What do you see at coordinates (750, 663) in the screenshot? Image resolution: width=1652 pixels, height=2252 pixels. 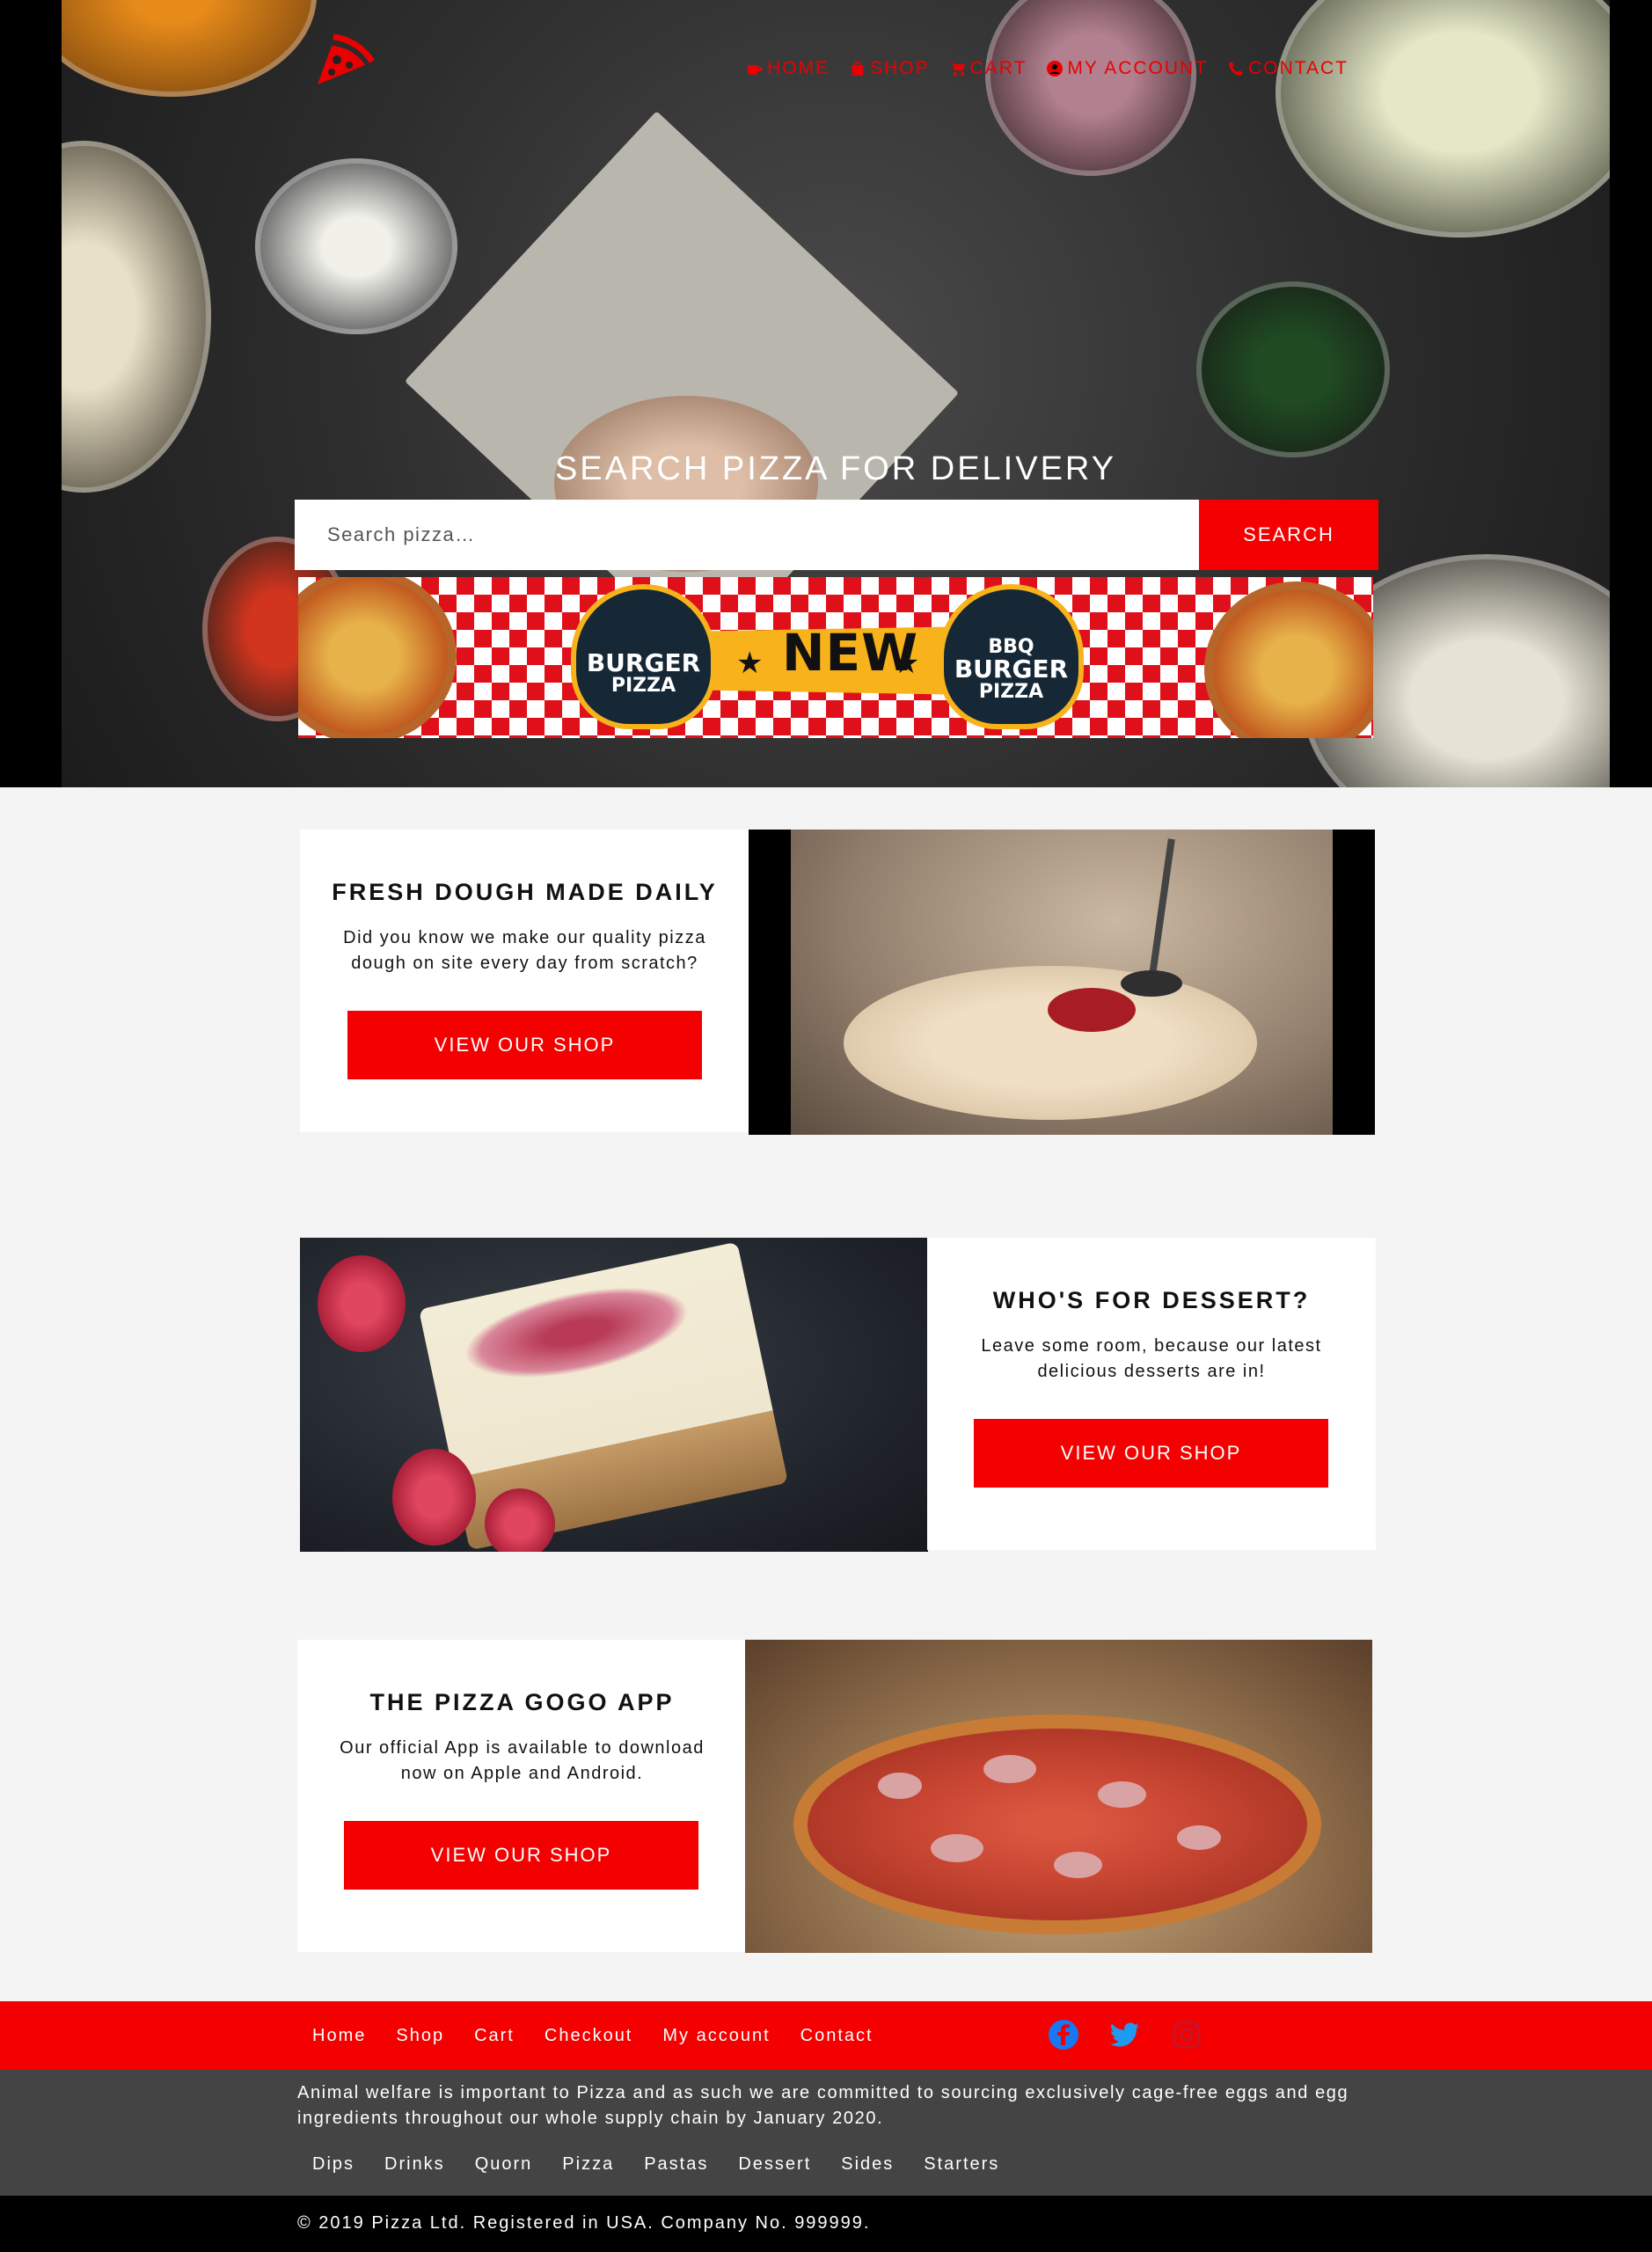 I see `star-icon: ★` at bounding box center [750, 663].